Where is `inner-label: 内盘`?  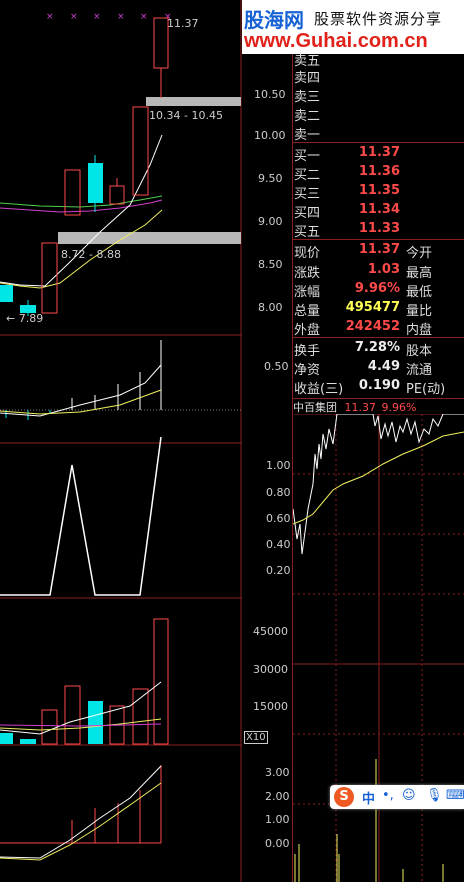 inner-label: 内盘 is located at coordinates (419, 330).